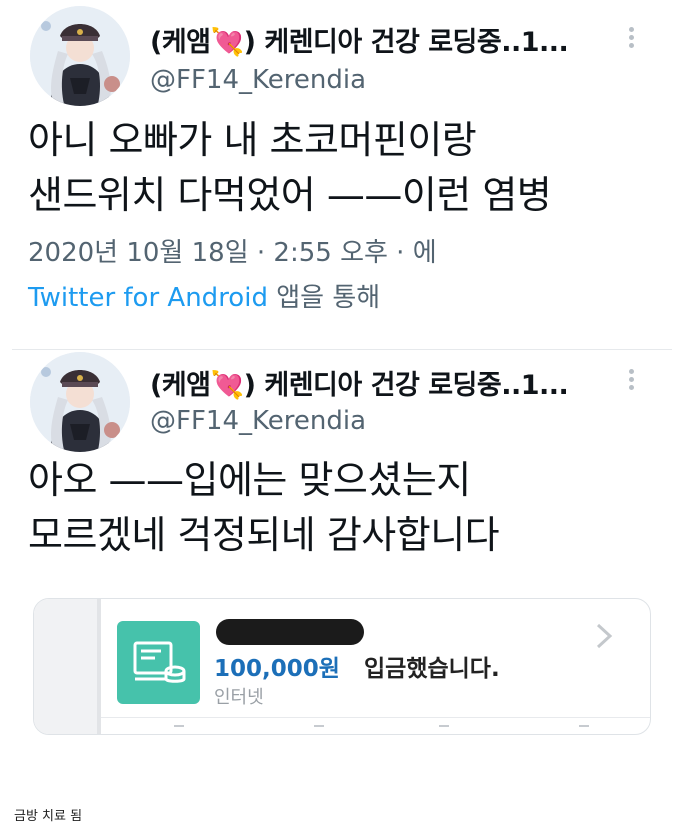  What do you see at coordinates (604, 636) in the screenshot?
I see `chevron-right-icon` at bounding box center [604, 636].